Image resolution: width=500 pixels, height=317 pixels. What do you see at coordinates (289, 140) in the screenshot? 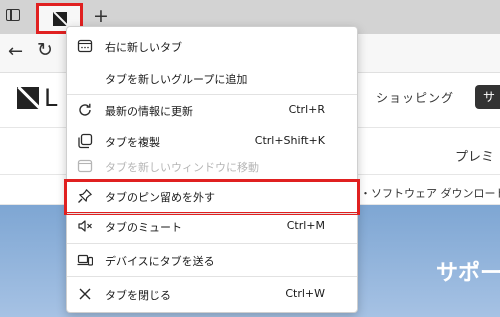
I see `shortcut-text: Ctrl+Shift+K` at bounding box center [289, 140].